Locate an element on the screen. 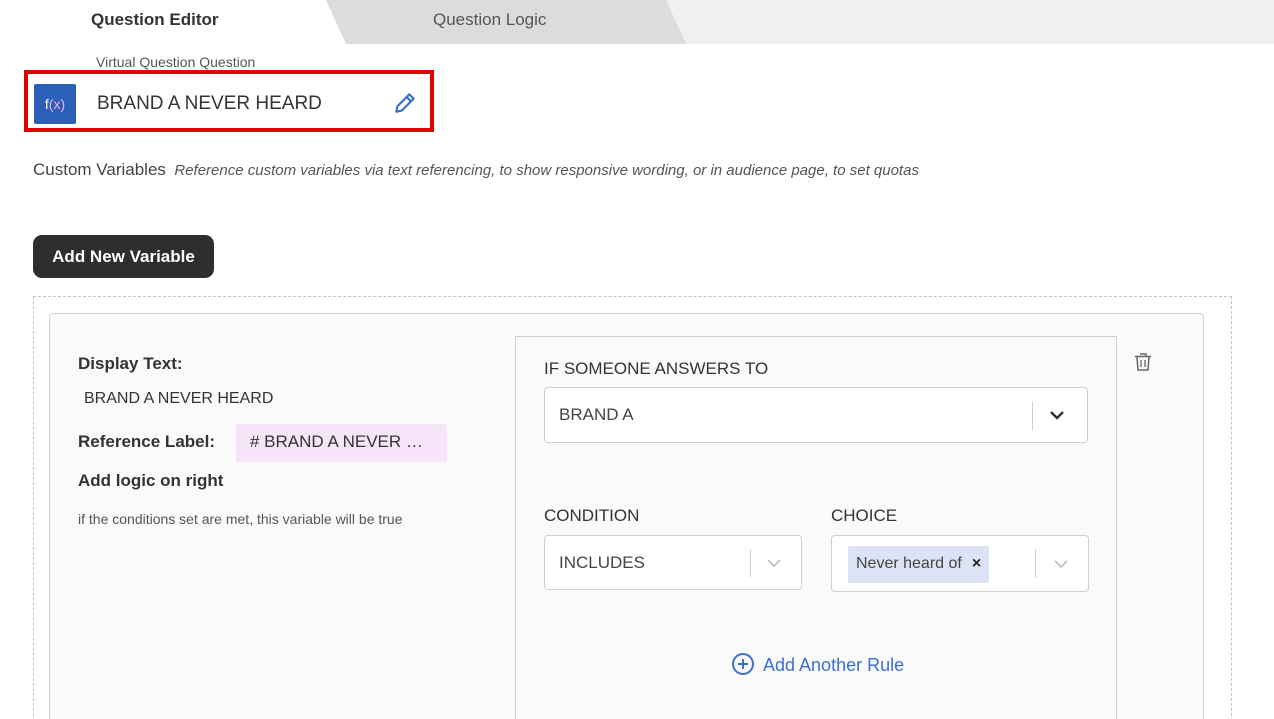 This screenshot has height=719, width=1274. tab-bar: Question Editor Question Logic is located at coordinates (637, 22).